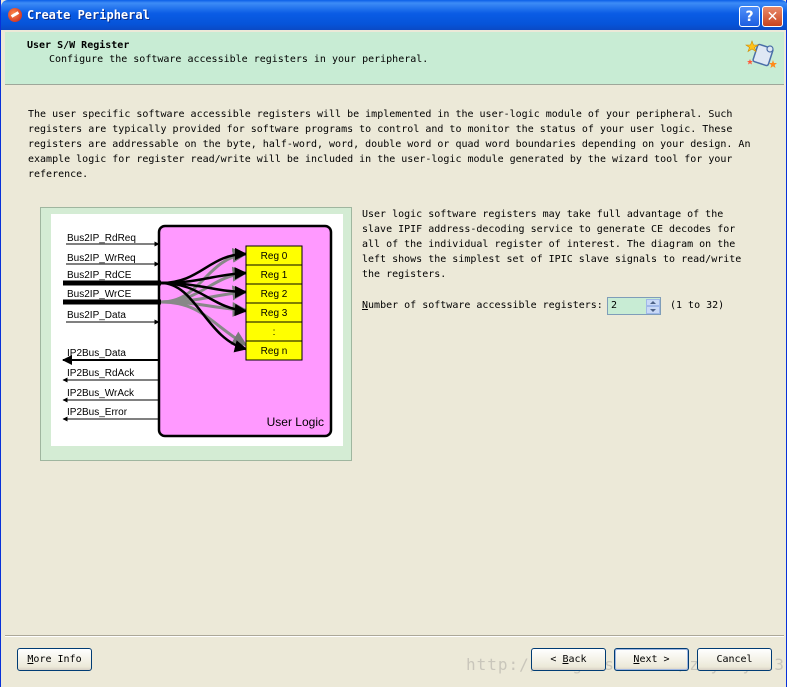  What do you see at coordinates (97, 412) in the screenshot?
I see `signal-label: IP2Bus_Error` at bounding box center [97, 412].